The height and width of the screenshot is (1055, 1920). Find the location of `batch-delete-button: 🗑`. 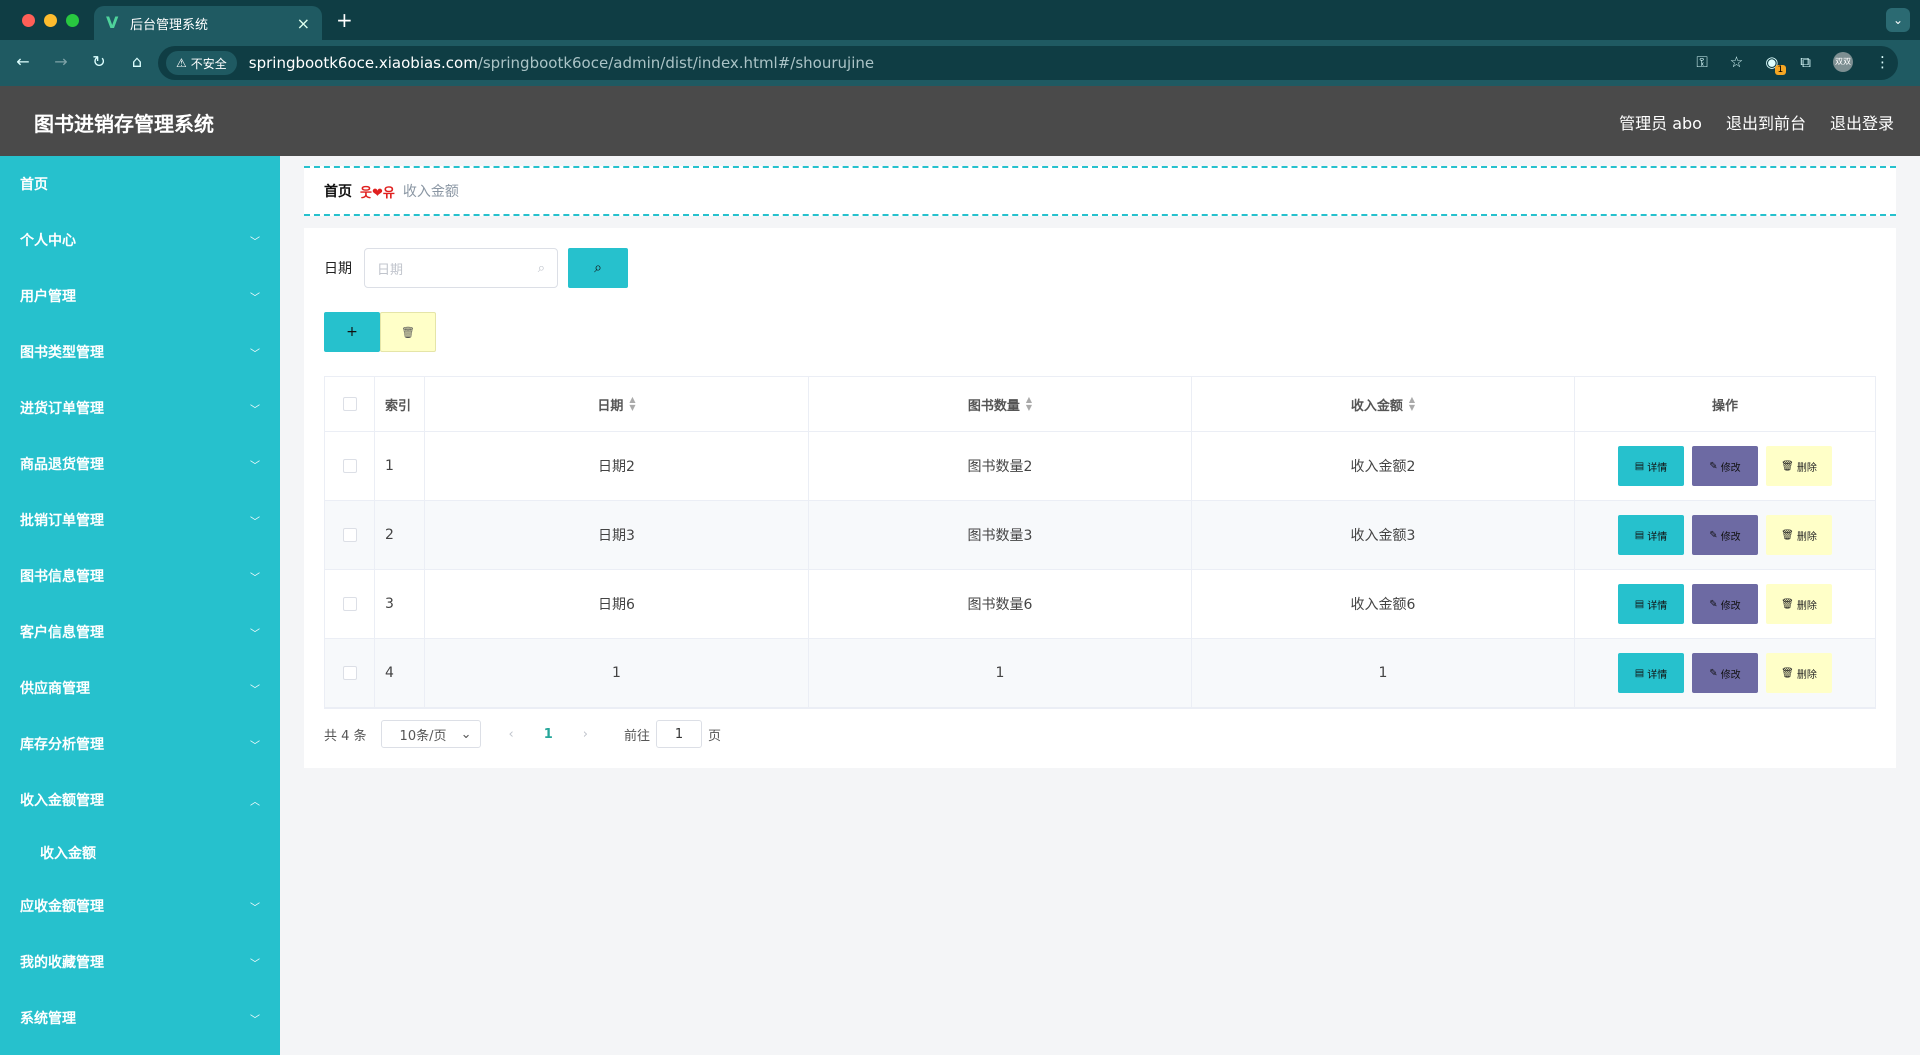

batch-delete-button: 🗑 is located at coordinates (408, 332).